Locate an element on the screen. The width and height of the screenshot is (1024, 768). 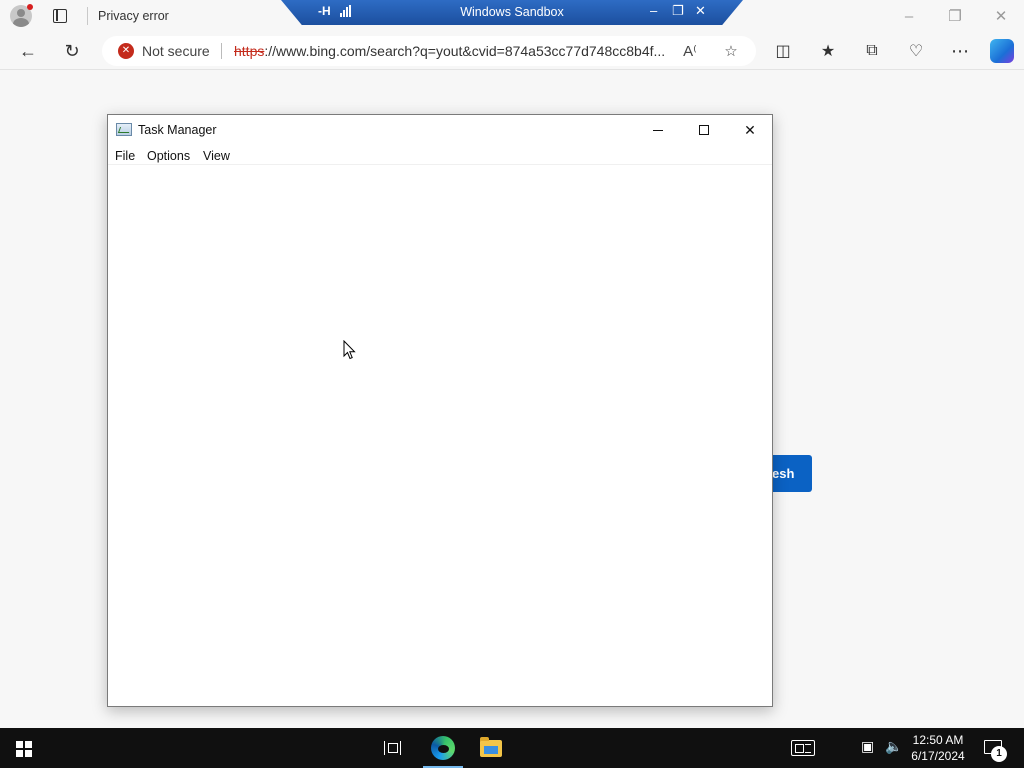
collections-icon: ⧉ is located at coordinates (872, 50).